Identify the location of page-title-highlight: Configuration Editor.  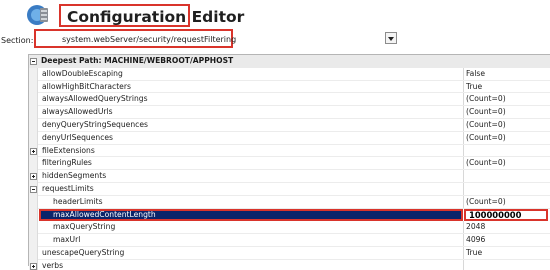
(151, 15).